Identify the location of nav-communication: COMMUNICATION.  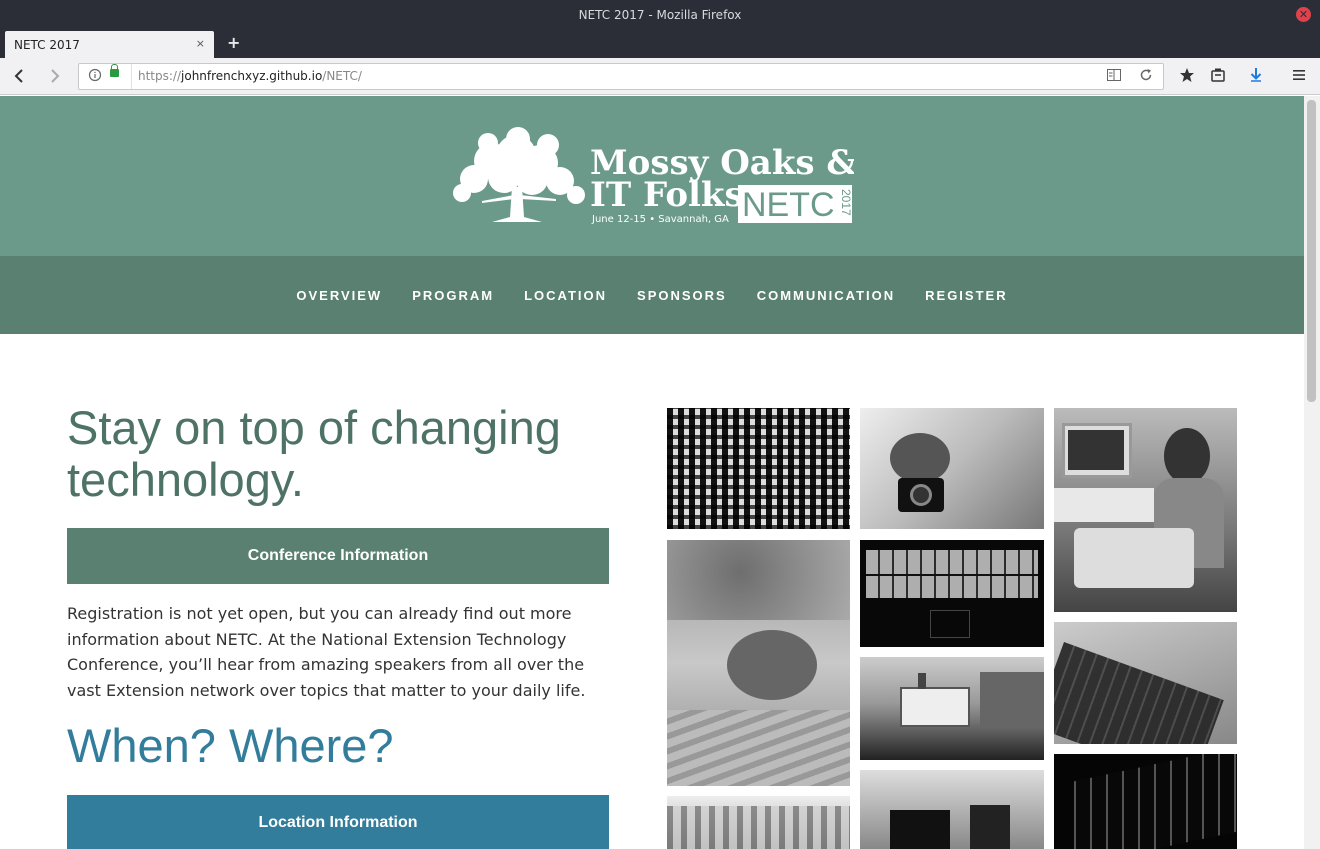
(826, 295).